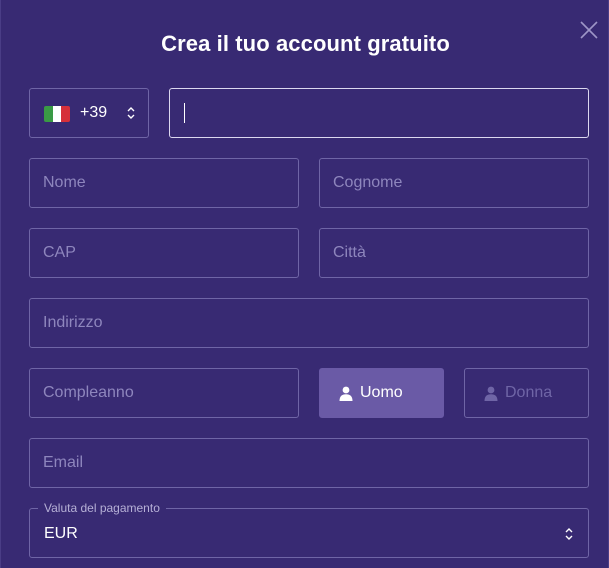 The image size is (609, 568). What do you see at coordinates (309, 463) in the screenshot?
I see `email-field: Email` at bounding box center [309, 463].